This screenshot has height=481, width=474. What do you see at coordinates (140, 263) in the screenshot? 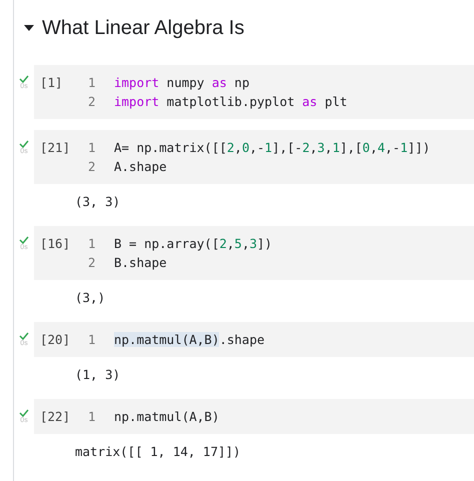
I see `code-line: B.shape` at bounding box center [140, 263].